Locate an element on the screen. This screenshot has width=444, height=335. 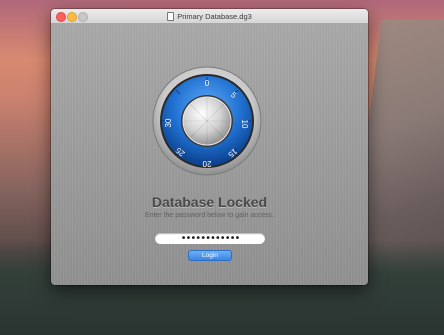
login-button: Login is located at coordinates (210, 255).